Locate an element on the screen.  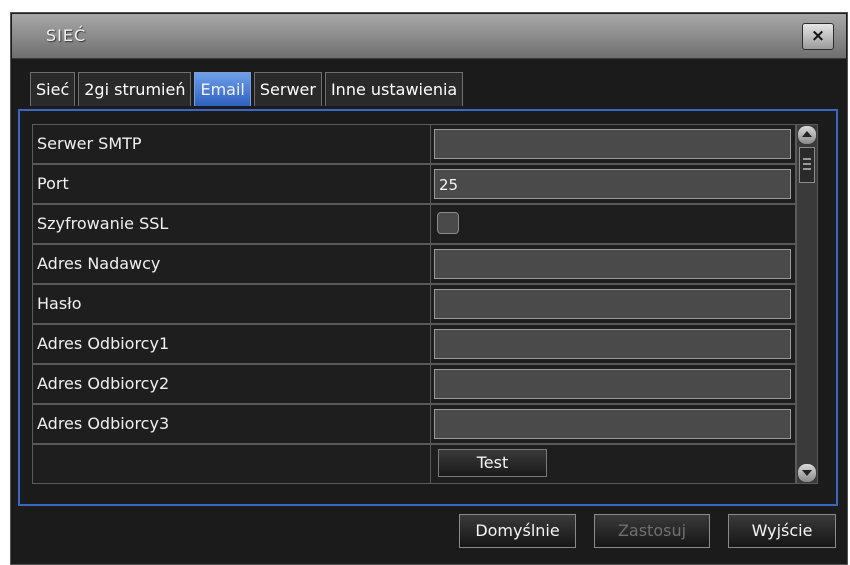
scroll-thumb is located at coordinates (807, 165).